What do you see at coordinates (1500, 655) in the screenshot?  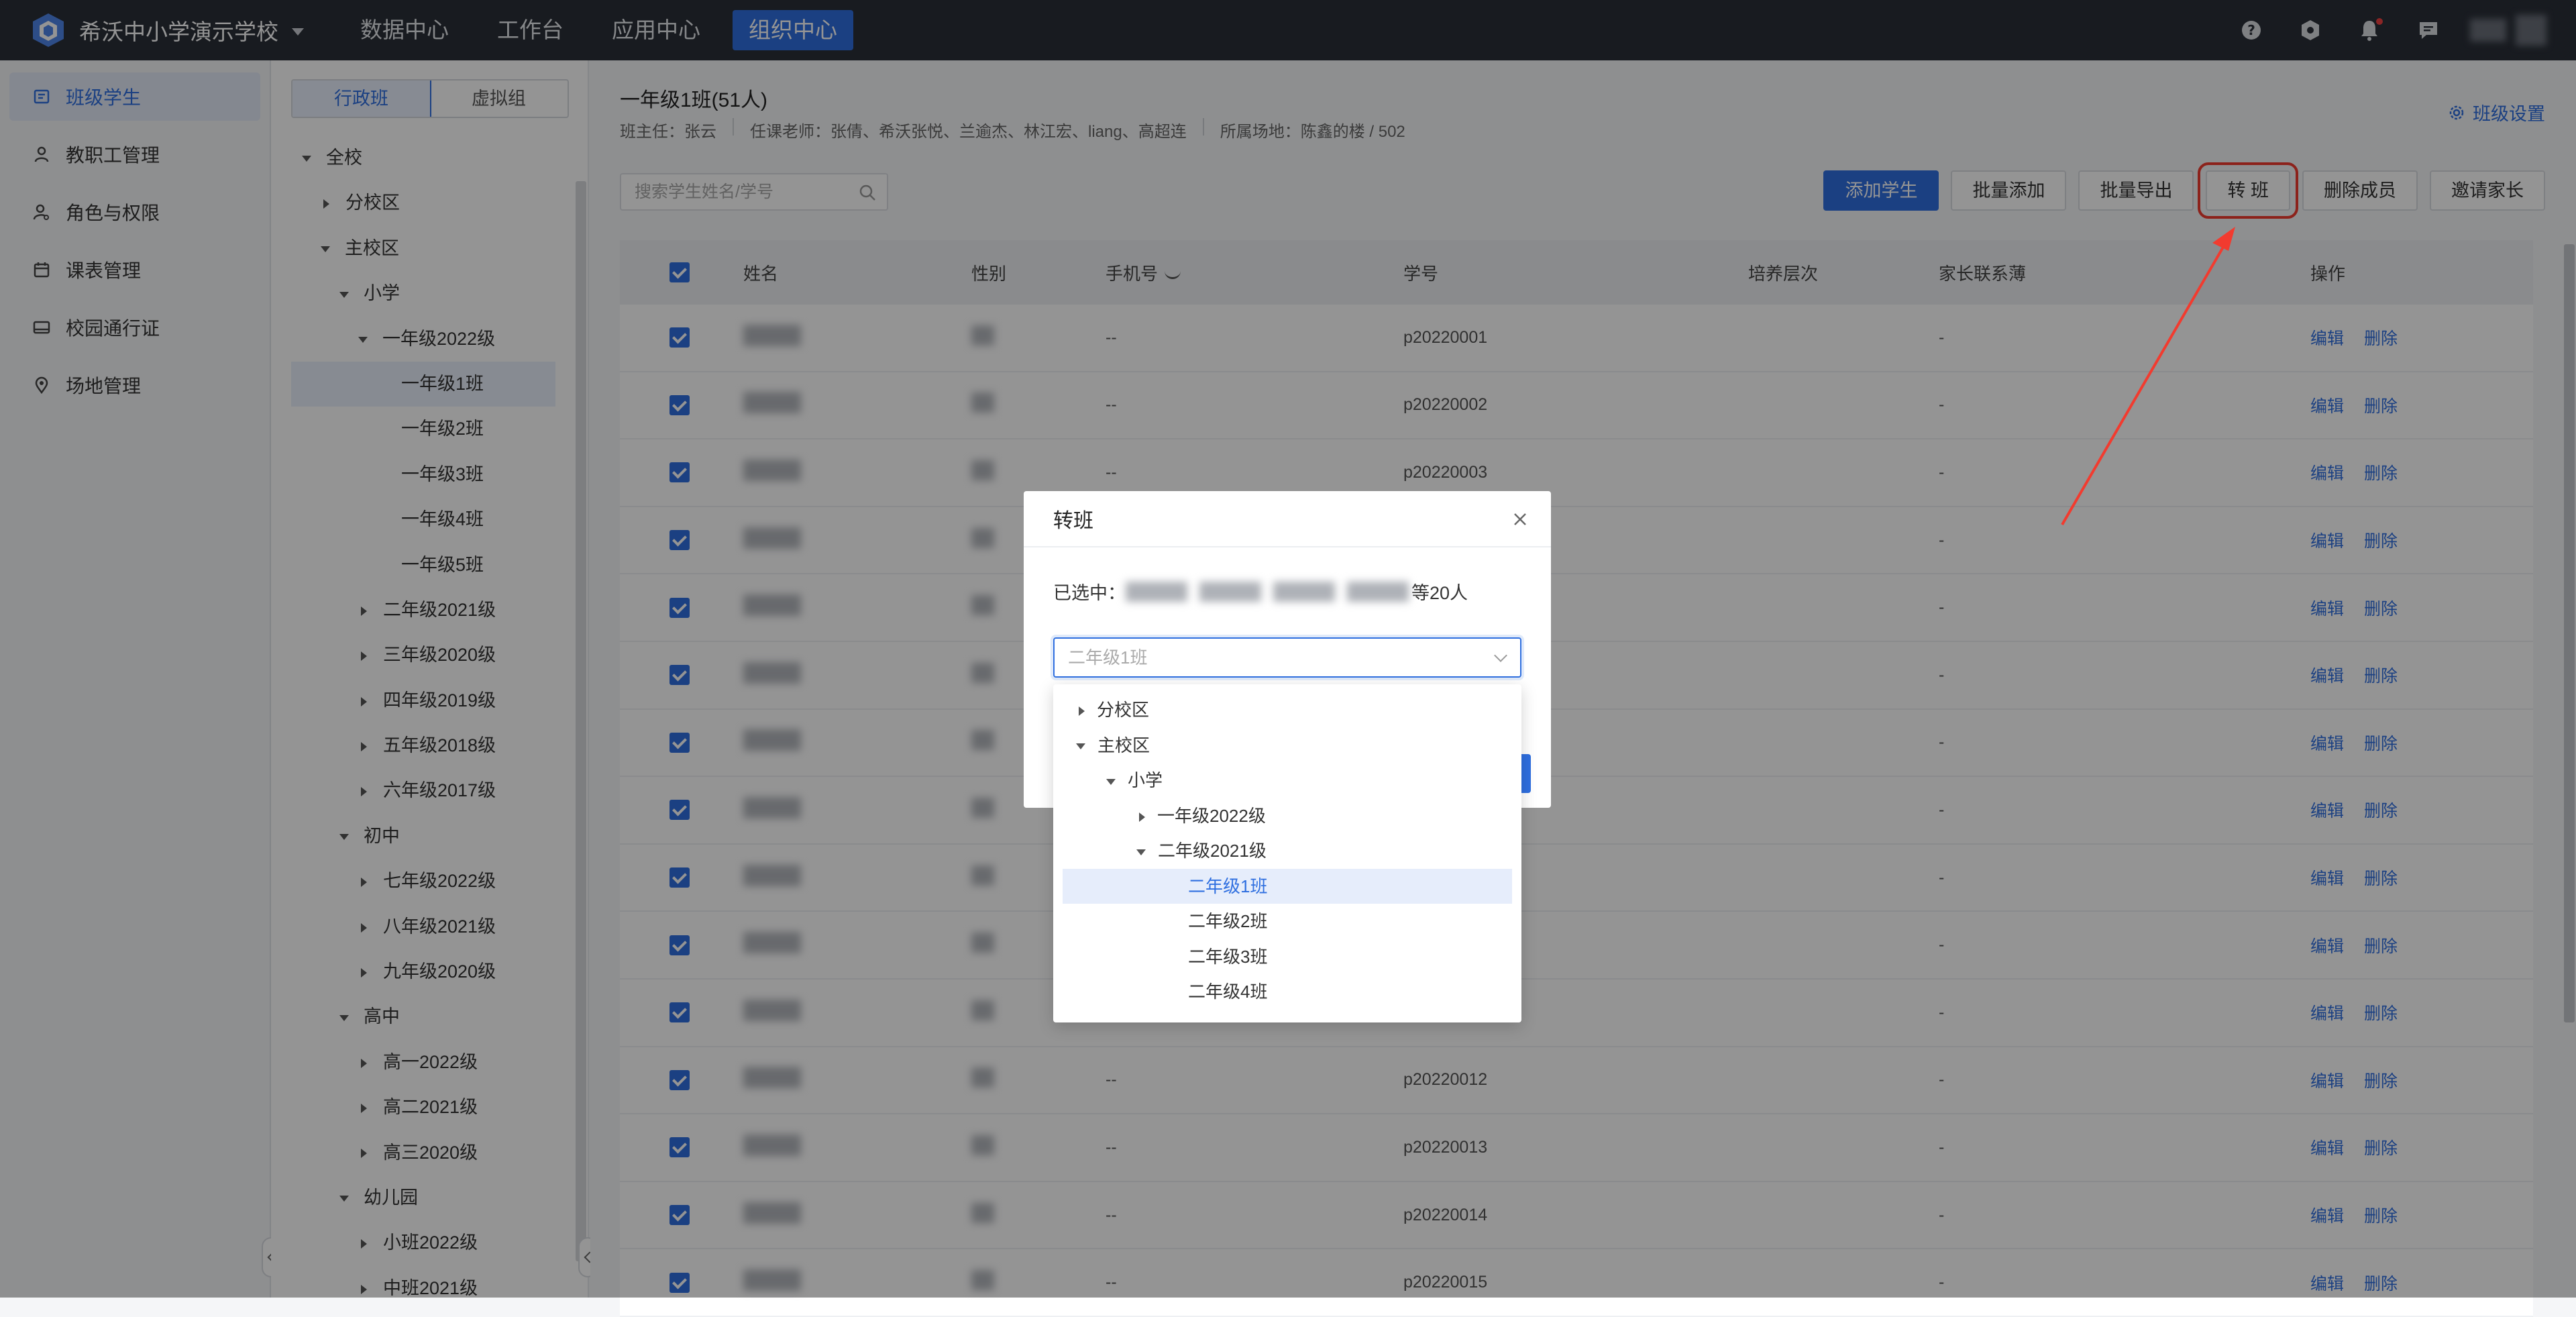 I see `chevron-down-icon` at bounding box center [1500, 655].